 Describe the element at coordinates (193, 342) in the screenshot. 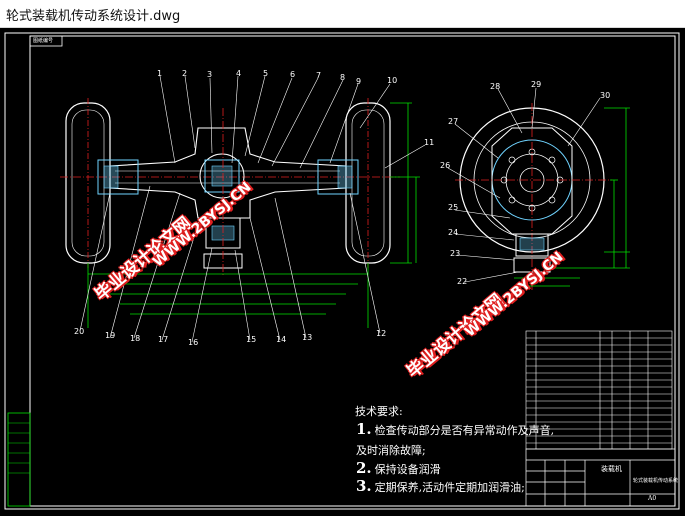

I see `callout-16: 16` at that location.